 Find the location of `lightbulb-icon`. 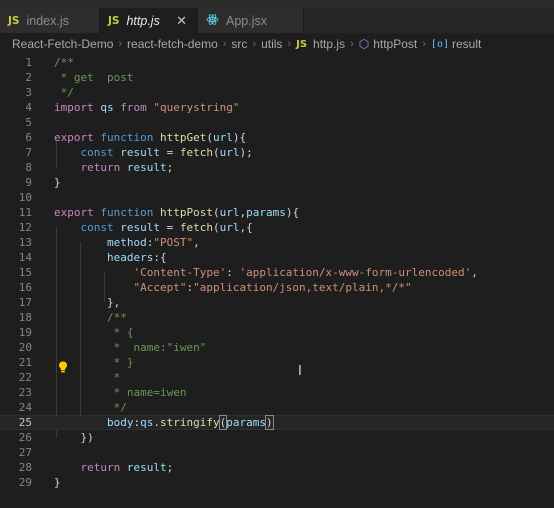

lightbulb-icon is located at coordinates (63, 367).